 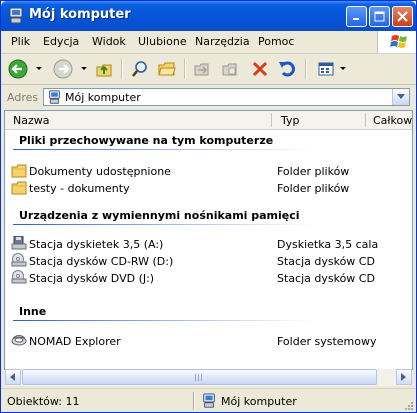 I want to click on views-button, so click(x=326, y=69).